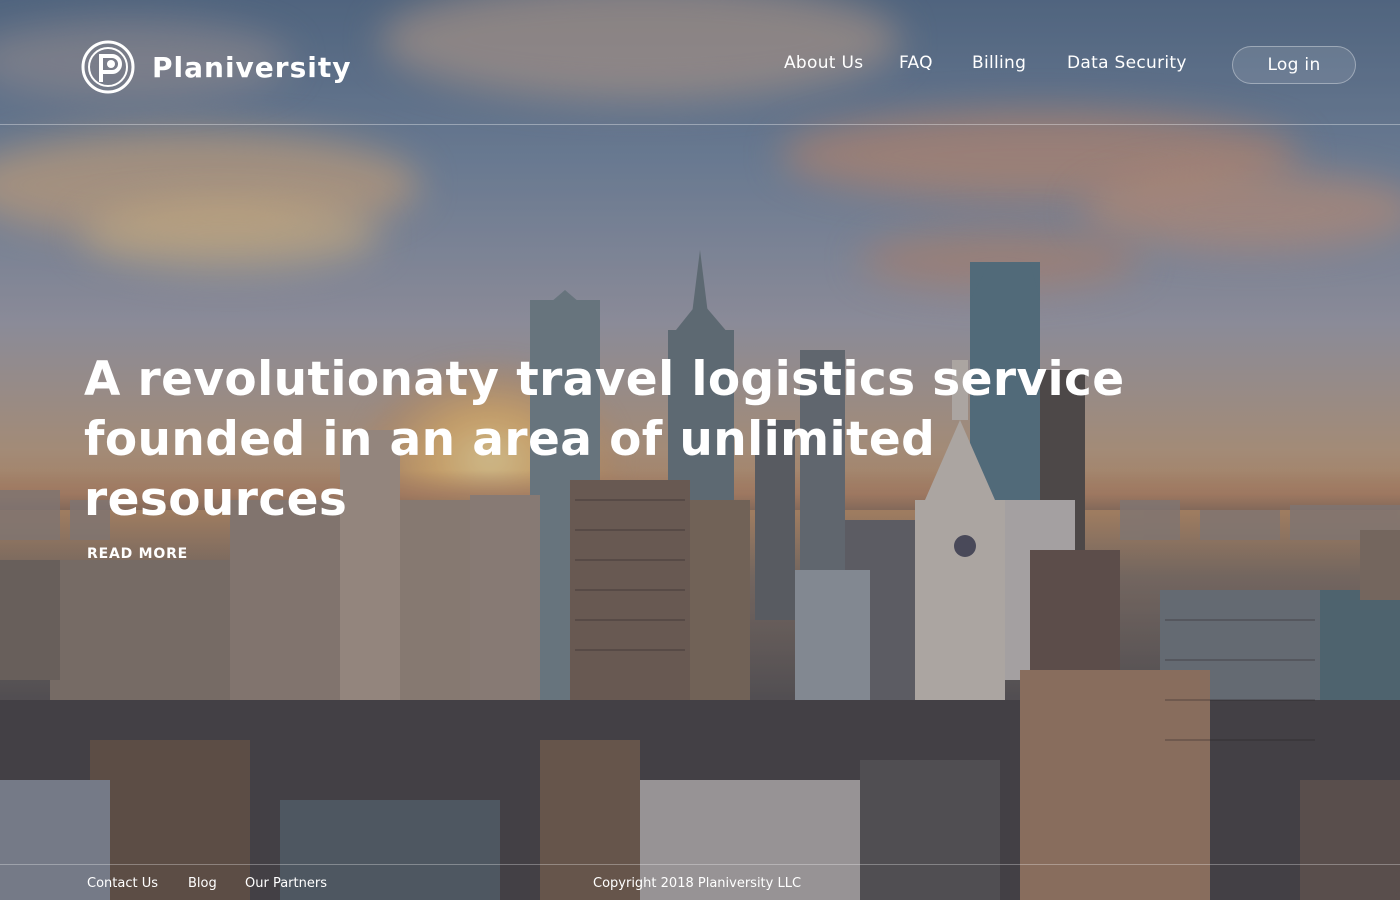  Describe the element at coordinates (202, 883) in the screenshot. I see `footer-blog: Blog` at that location.